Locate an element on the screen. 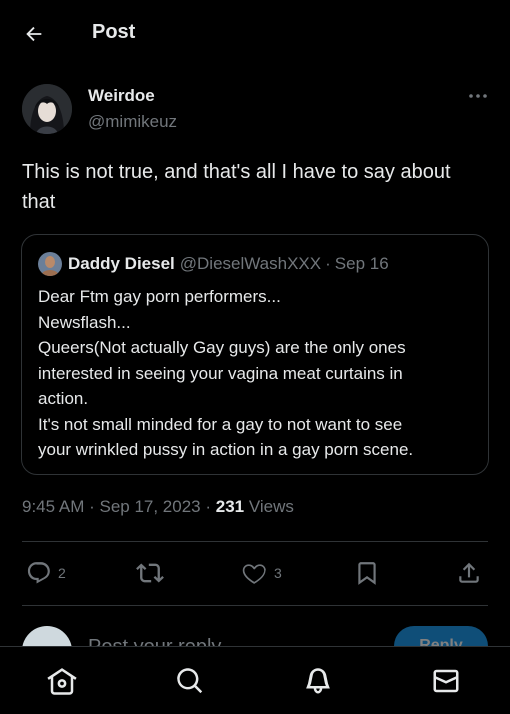 Image resolution: width=510 pixels, height=714 pixels. post-meta: 9:45 AM · Sep 17, 2023 · 231 Views is located at coordinates (158, 507).